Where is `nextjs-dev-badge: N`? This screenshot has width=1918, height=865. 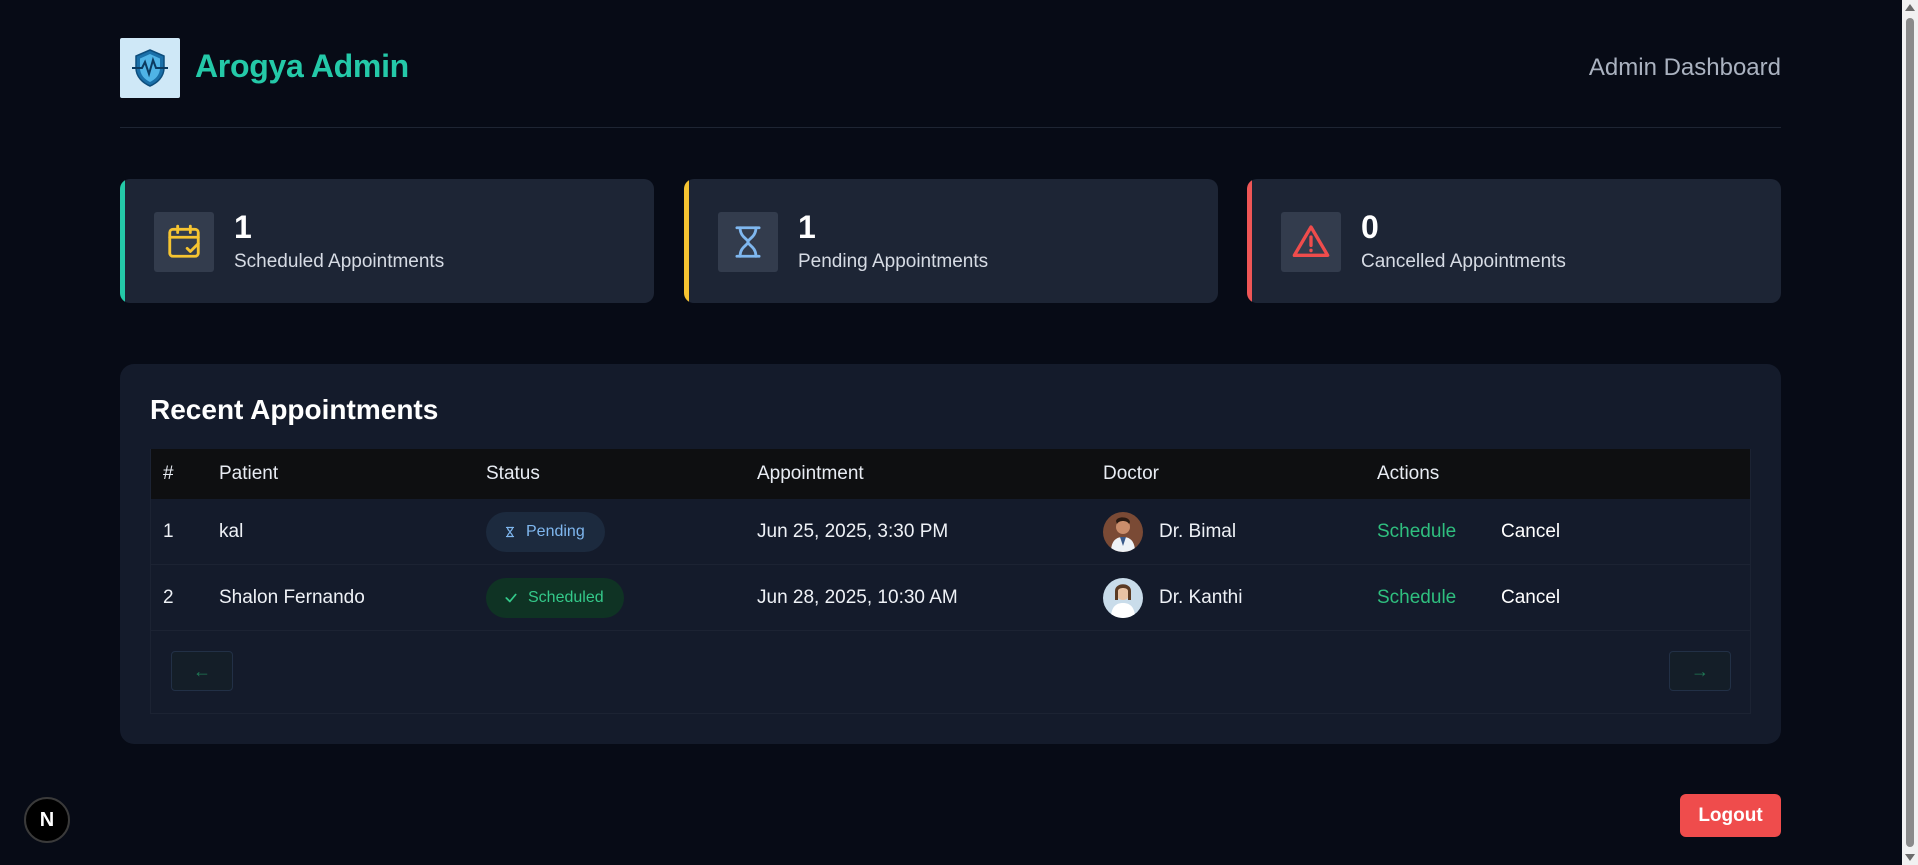
nextjs-dev-badge: N is located at coordinates (47, 820).